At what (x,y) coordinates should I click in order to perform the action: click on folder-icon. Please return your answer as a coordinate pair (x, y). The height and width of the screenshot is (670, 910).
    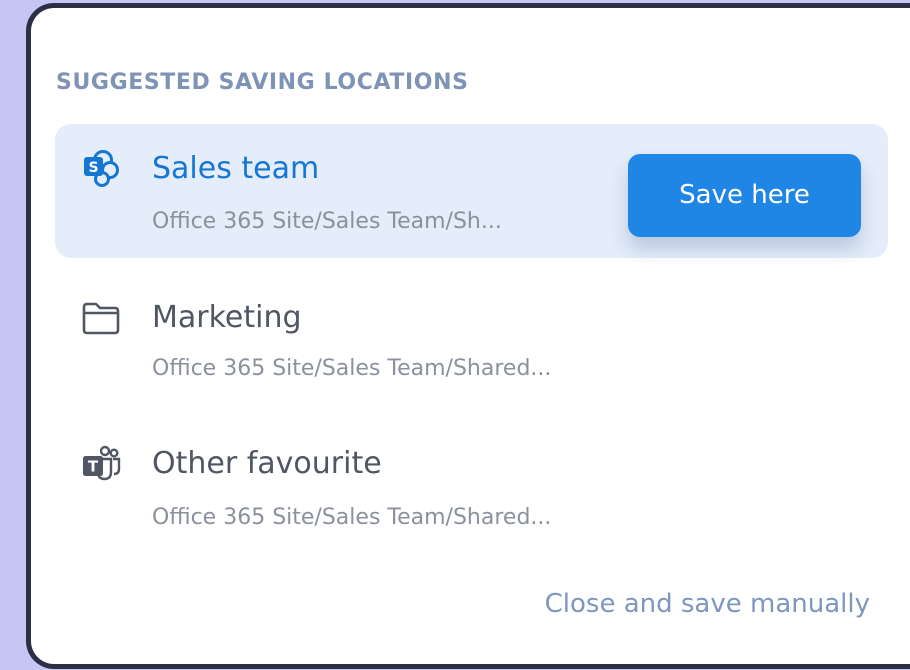
    Looking at the image, I should click on (101, 318).